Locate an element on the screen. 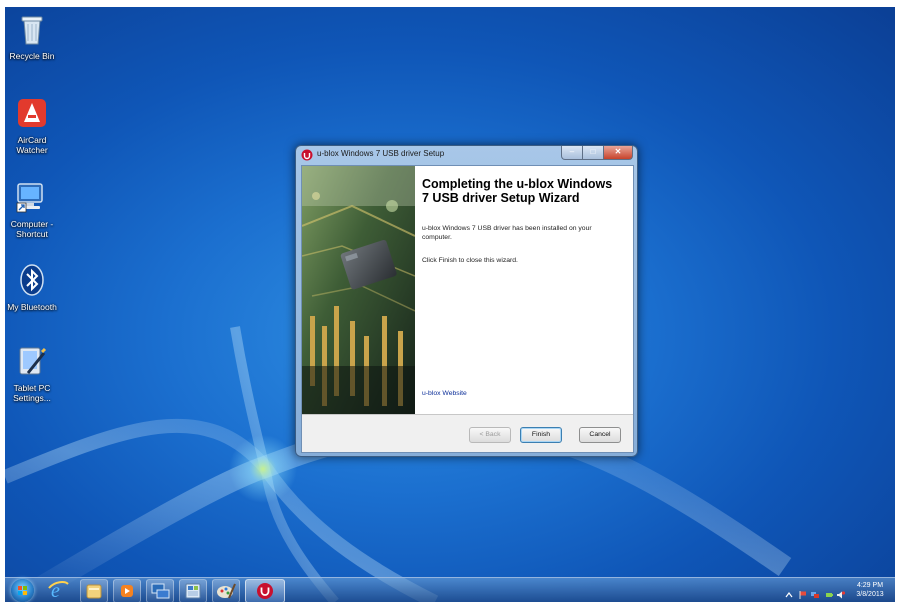 This screenshot has height=608, width=901. control-panel-icon is located at coordinates (193, 591).